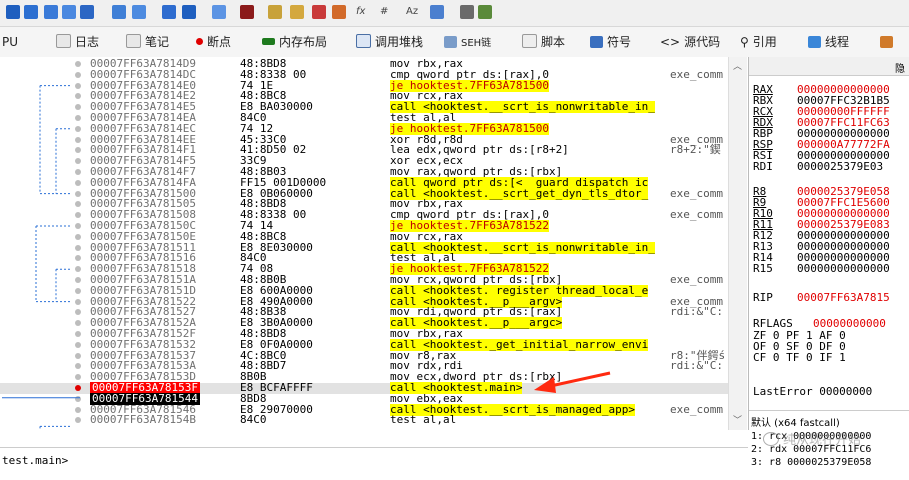  What do you see at coordinates (219, 12) in the screenshot?
I see `patch-icon` at bounding box center [219, 12].